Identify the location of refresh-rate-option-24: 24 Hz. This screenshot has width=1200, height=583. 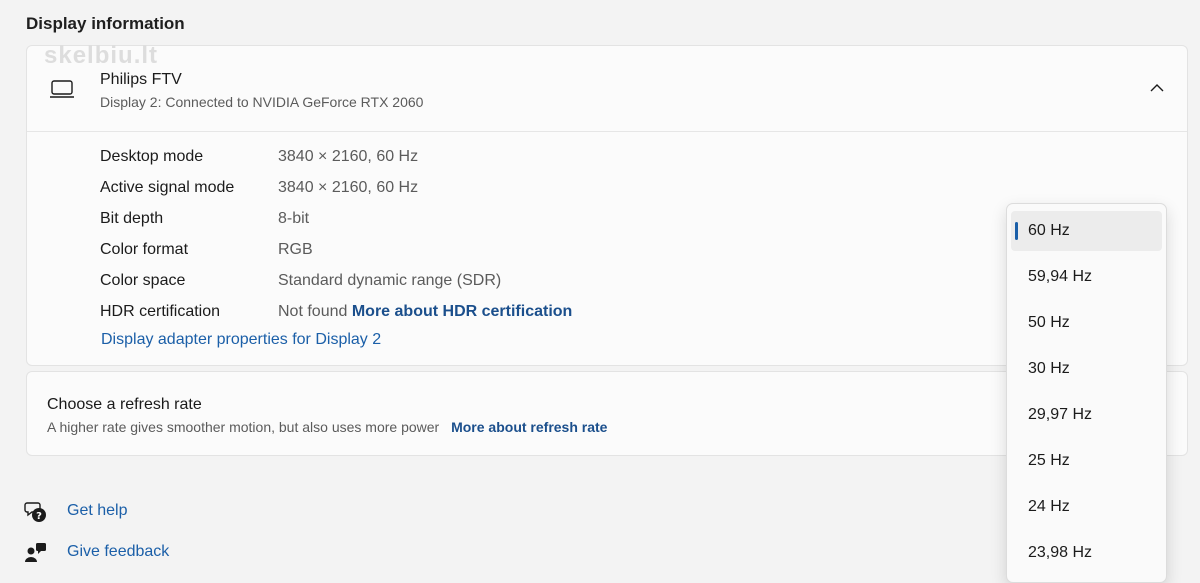
(1086, 507).